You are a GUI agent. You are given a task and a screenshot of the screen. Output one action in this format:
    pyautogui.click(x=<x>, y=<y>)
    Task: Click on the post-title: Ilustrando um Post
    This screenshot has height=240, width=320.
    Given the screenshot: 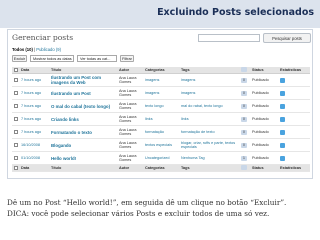 What is the action you would take?
    pyautogui.click(x=71, y=93)
    